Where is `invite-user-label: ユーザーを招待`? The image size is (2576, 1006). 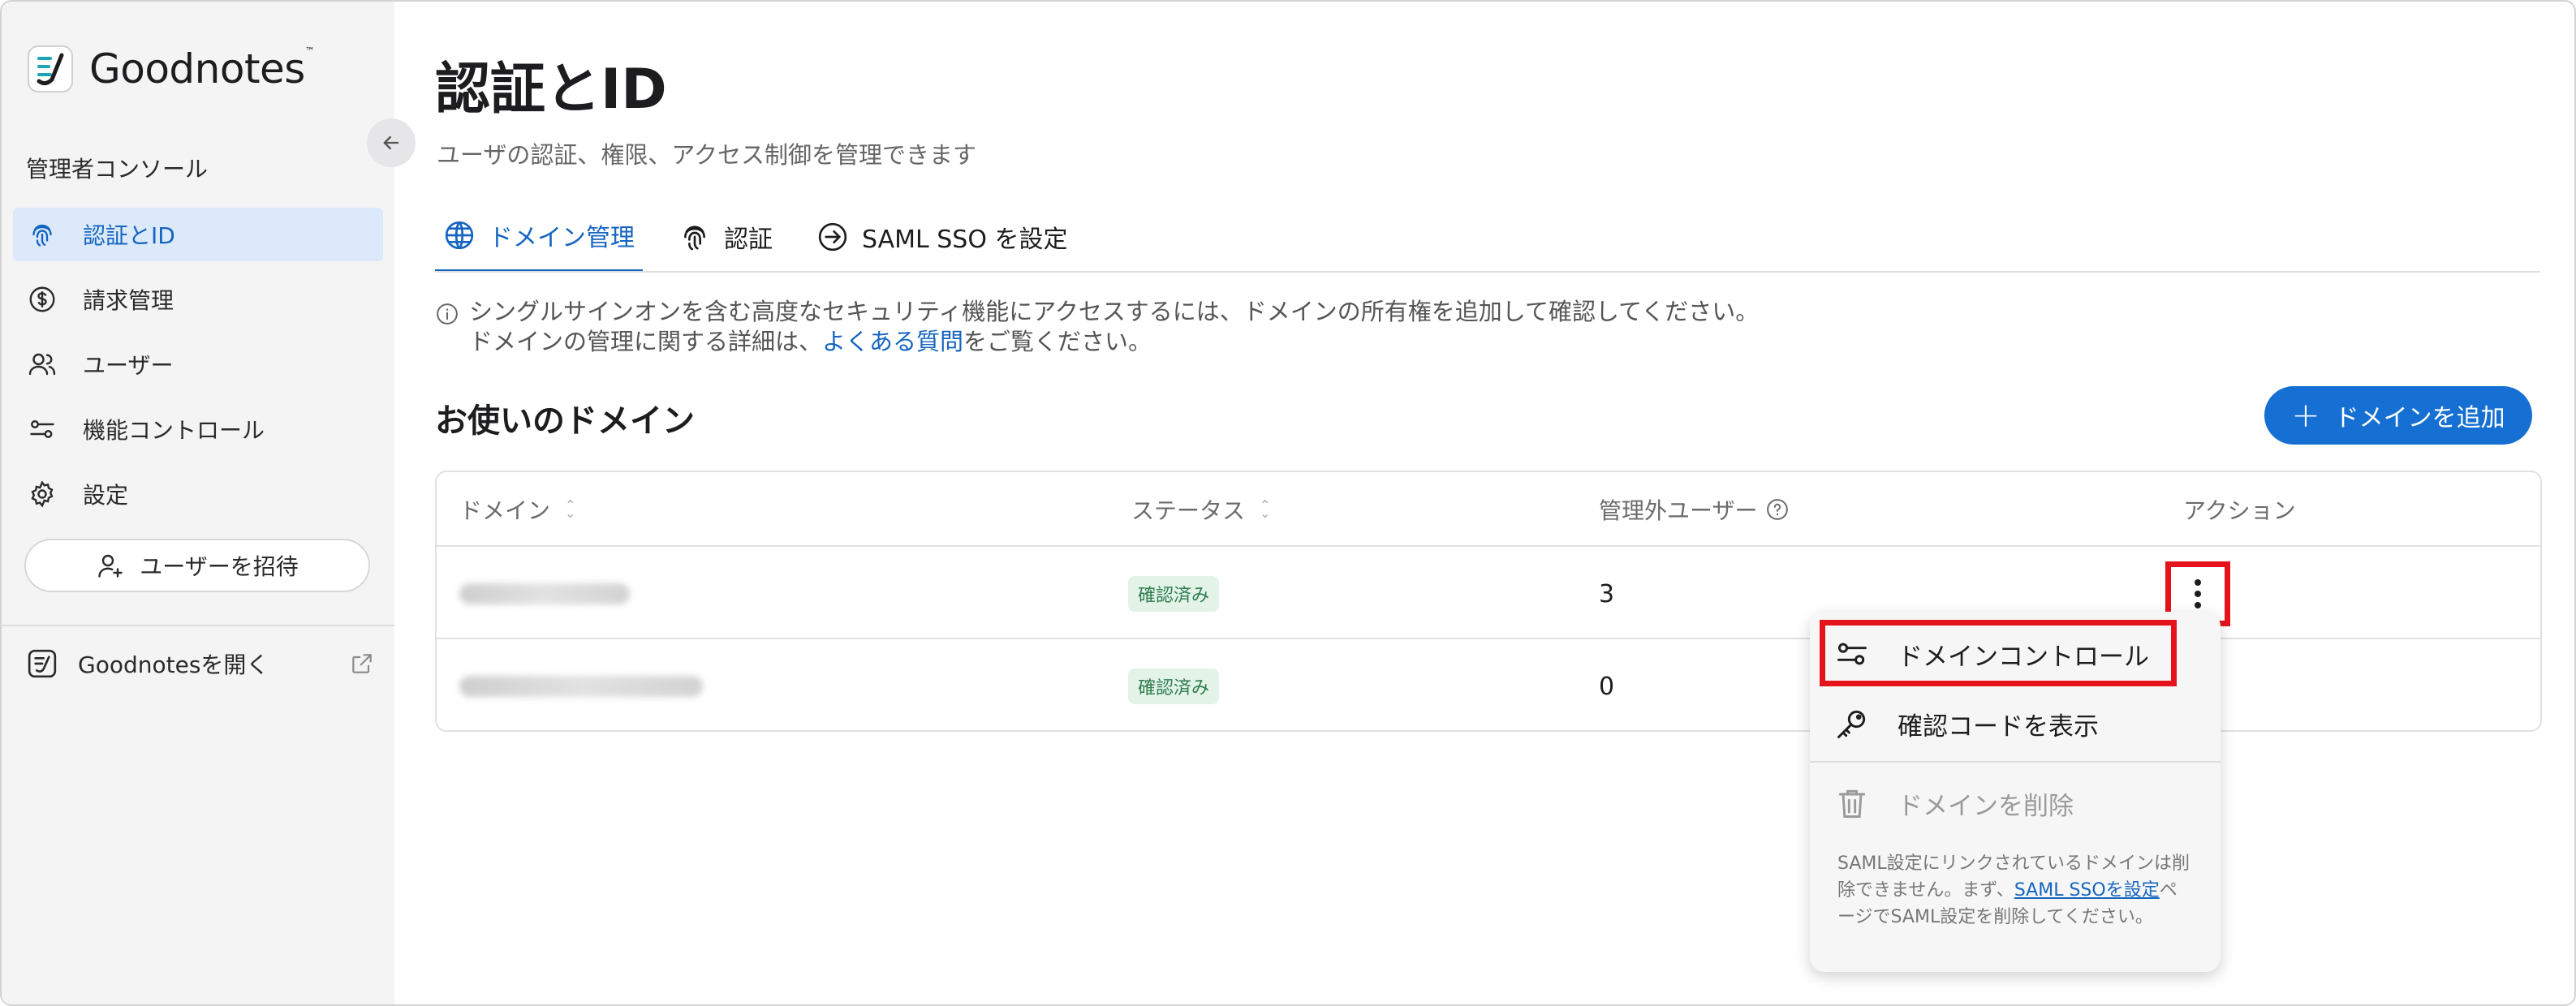 invite-user-label: ユーザーを招待 is located at coordinates (220, 566).